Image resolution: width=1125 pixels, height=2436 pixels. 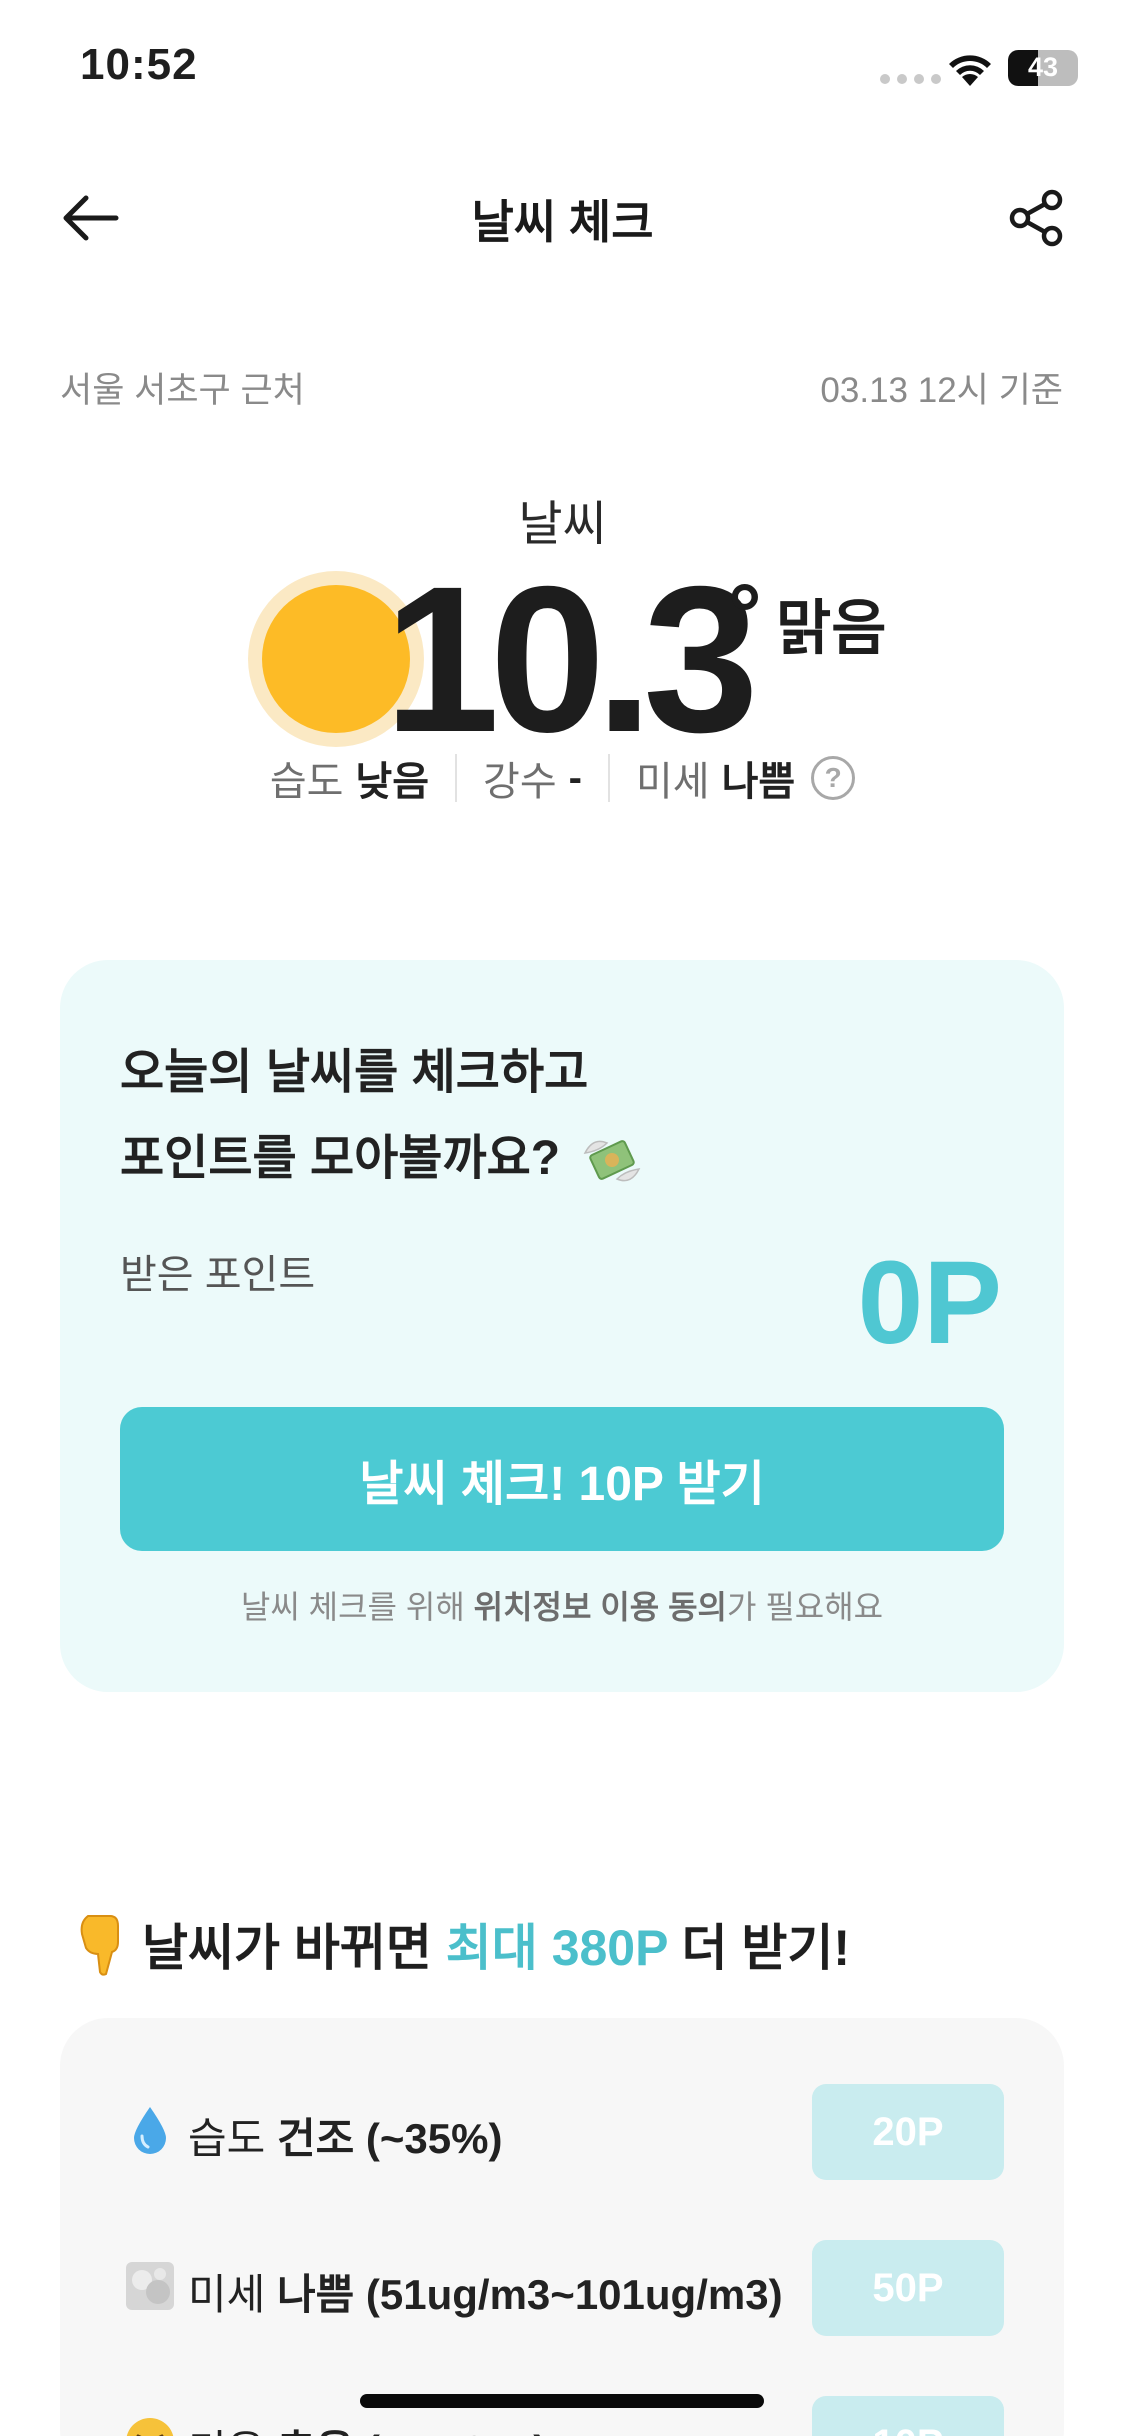 I want to click on temperature: 10.3, so click(x=571, y=660).